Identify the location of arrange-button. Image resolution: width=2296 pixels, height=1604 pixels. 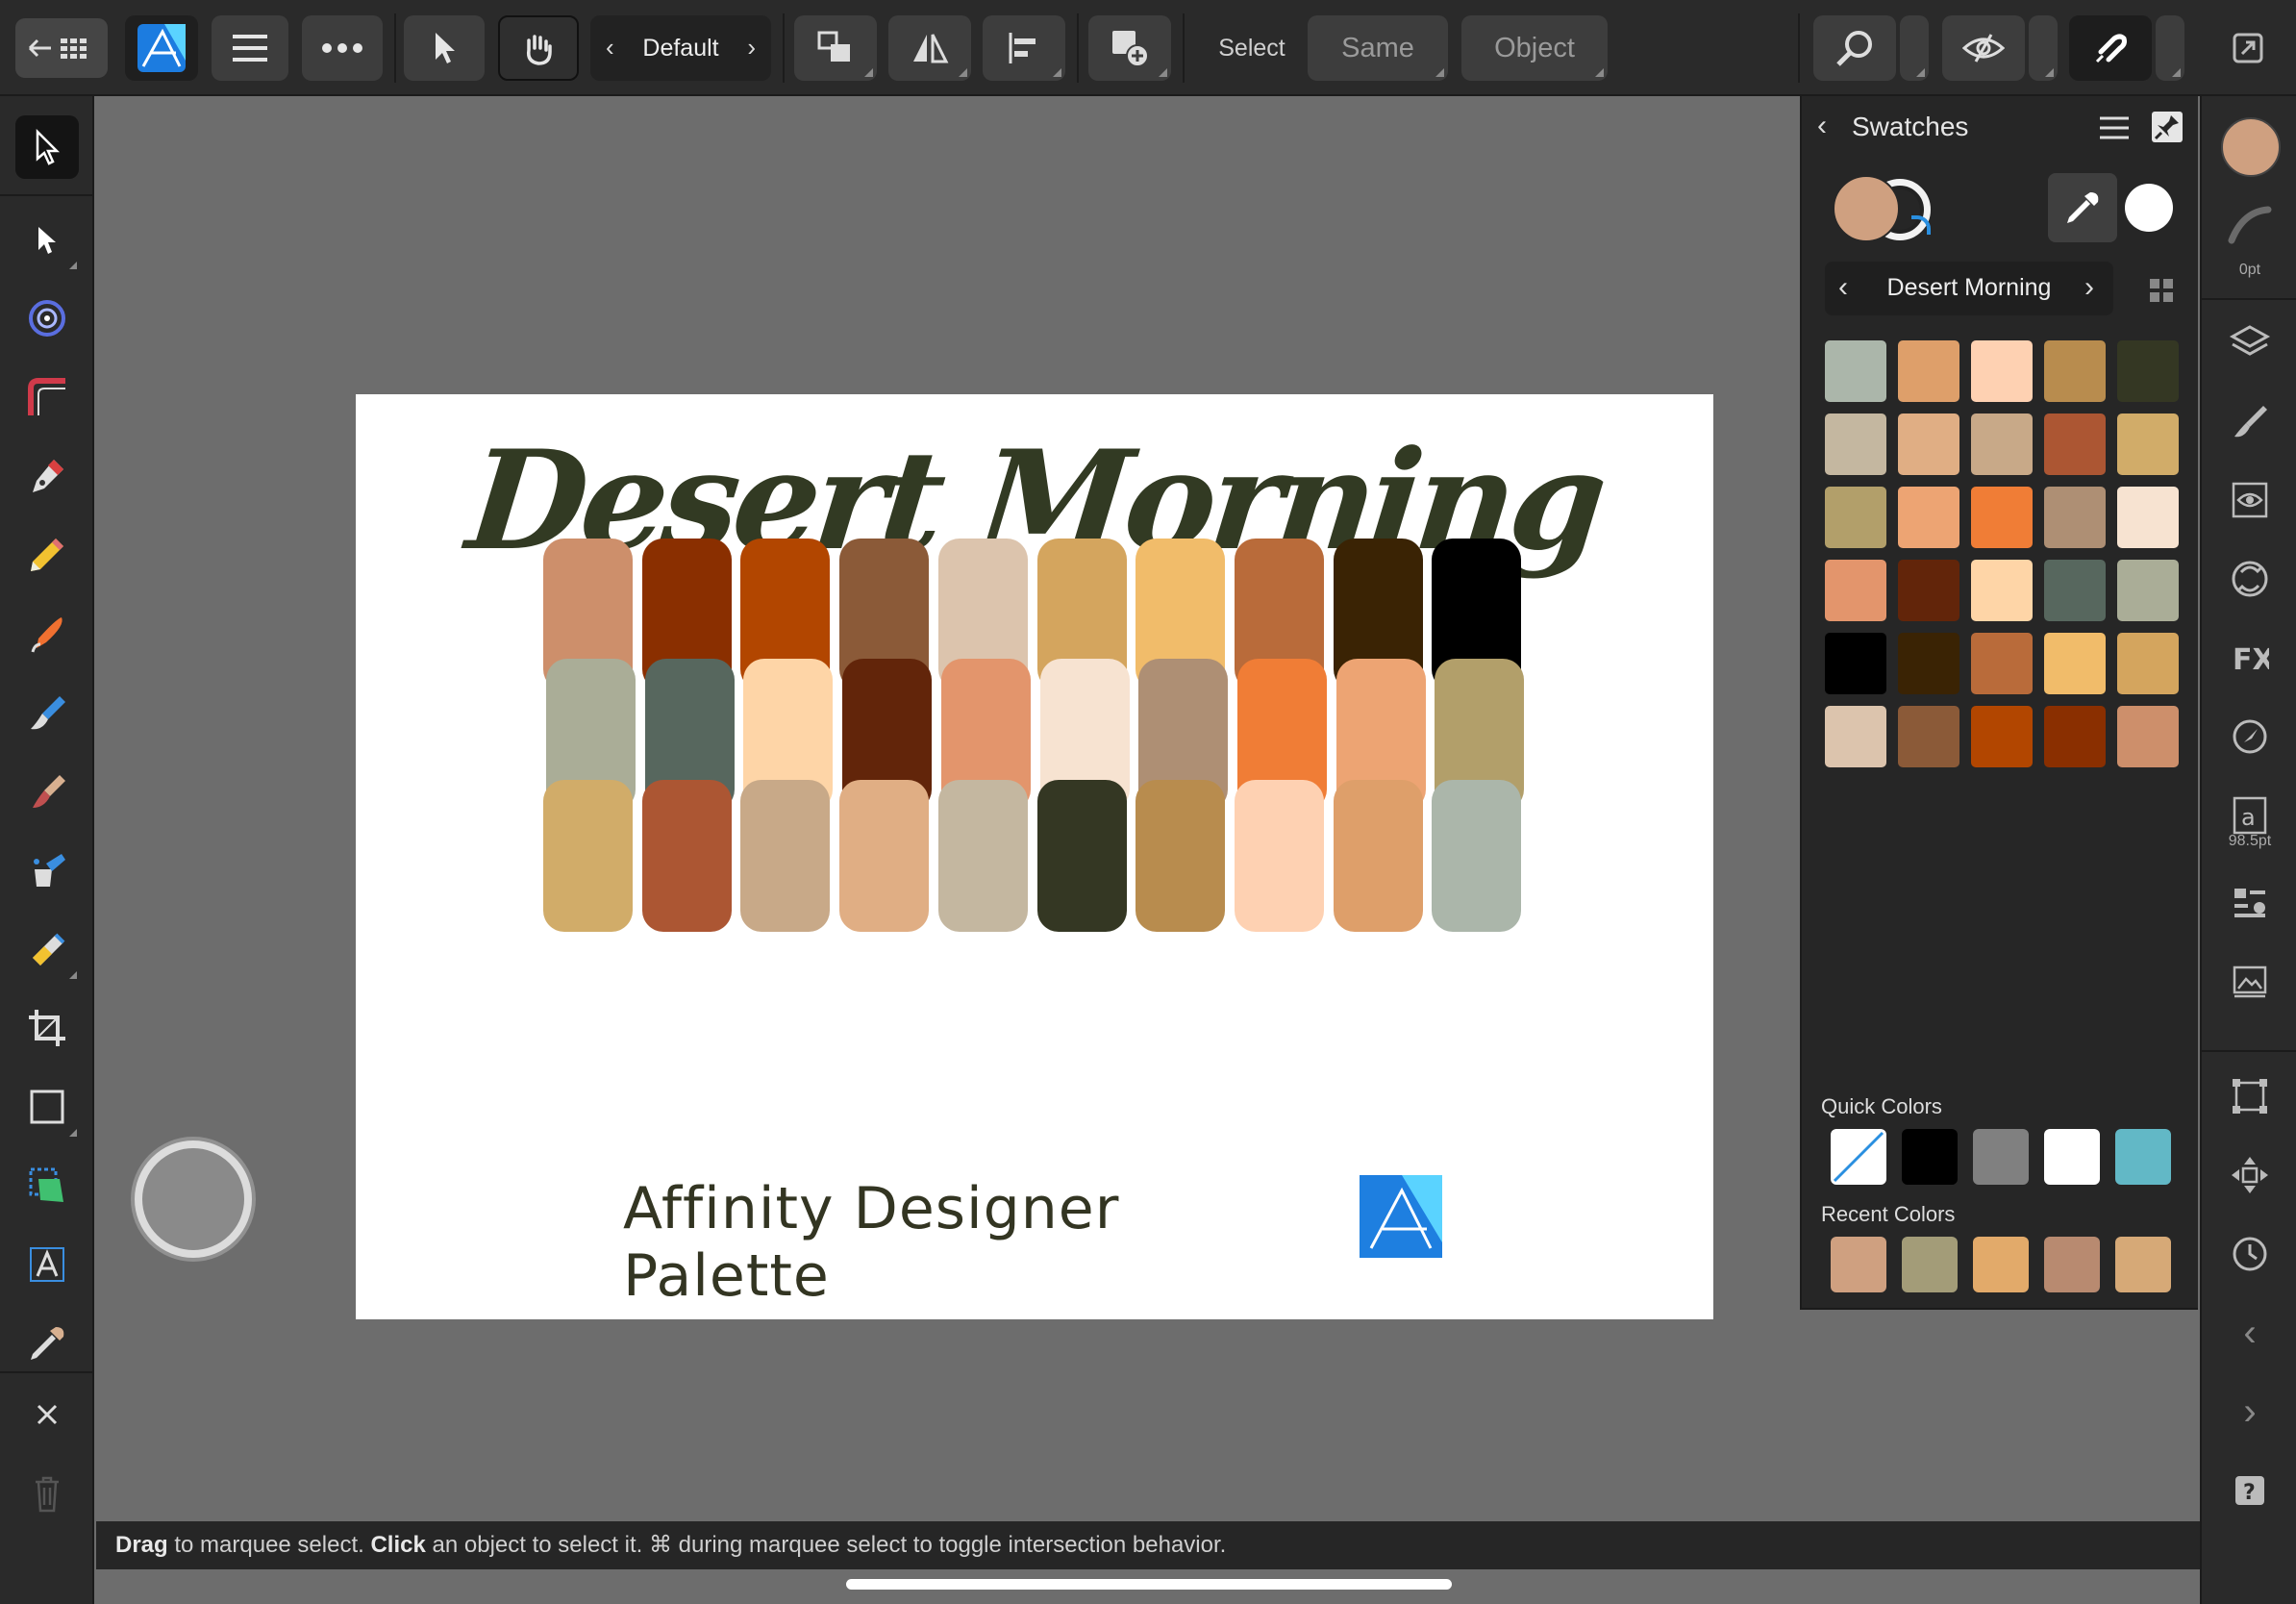
(835, 48).